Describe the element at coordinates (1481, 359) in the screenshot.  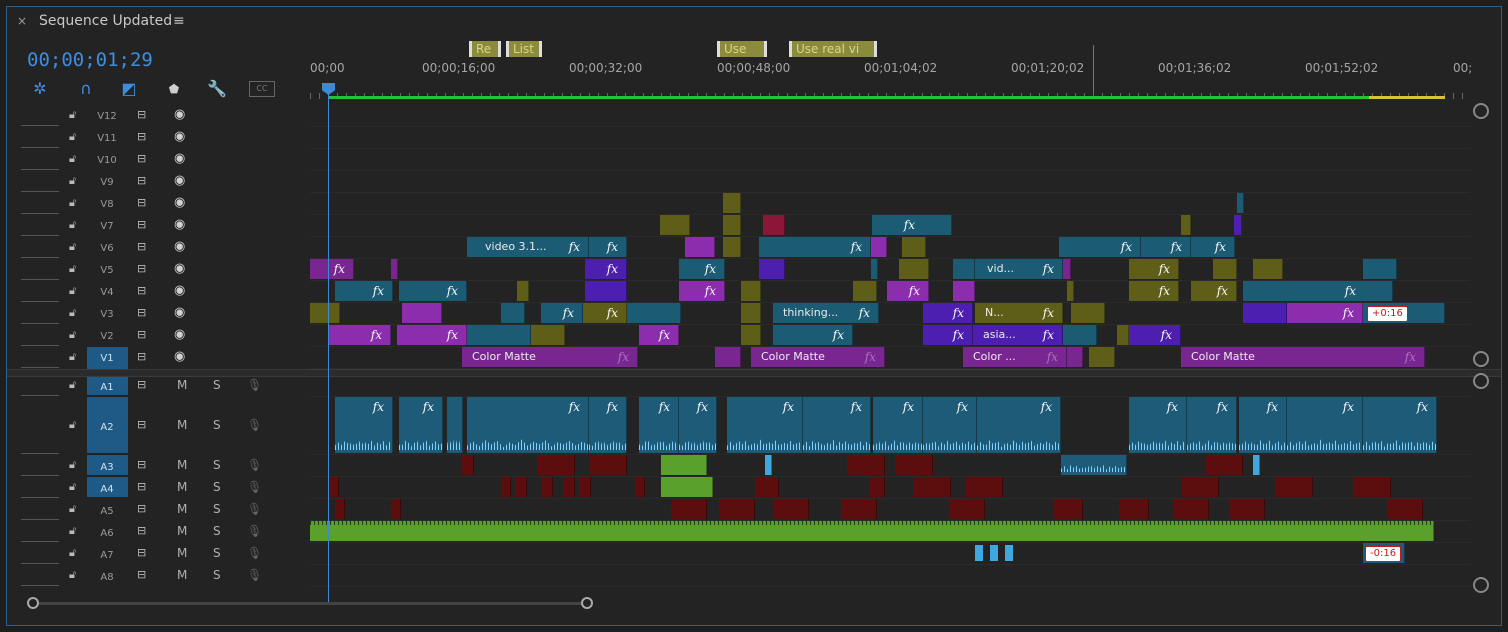
I see `video-vscroll-bottom-handle` at that location.